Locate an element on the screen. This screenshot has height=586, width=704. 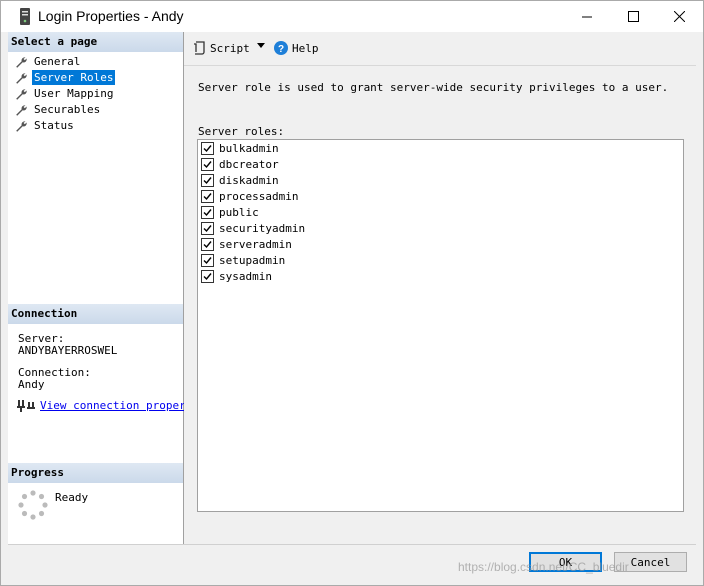
maximize-button is located at coordinates (633, 16).